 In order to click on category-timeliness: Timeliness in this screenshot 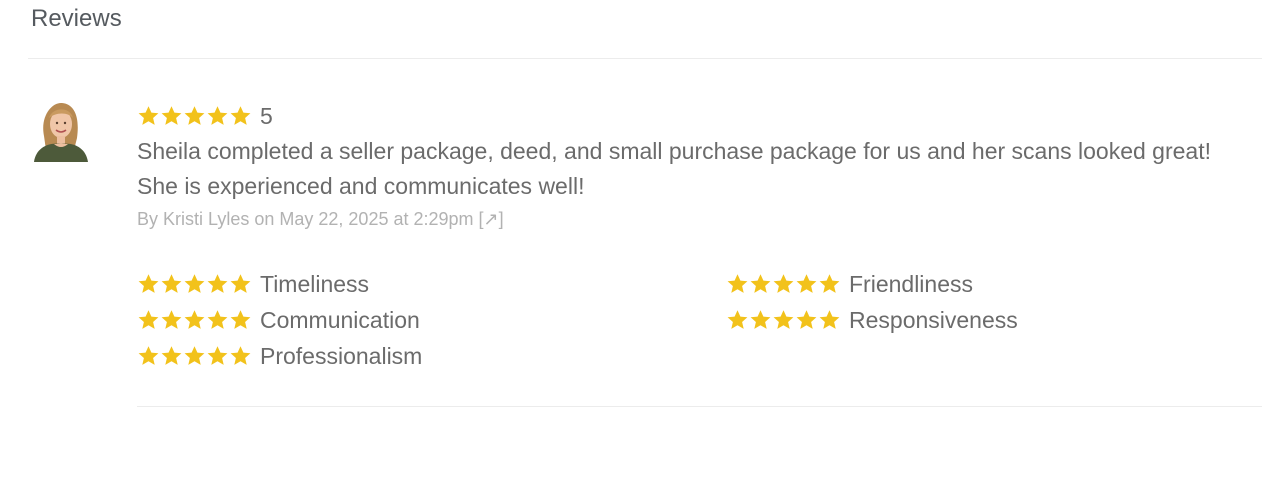, I will do `click(253, 284)`.